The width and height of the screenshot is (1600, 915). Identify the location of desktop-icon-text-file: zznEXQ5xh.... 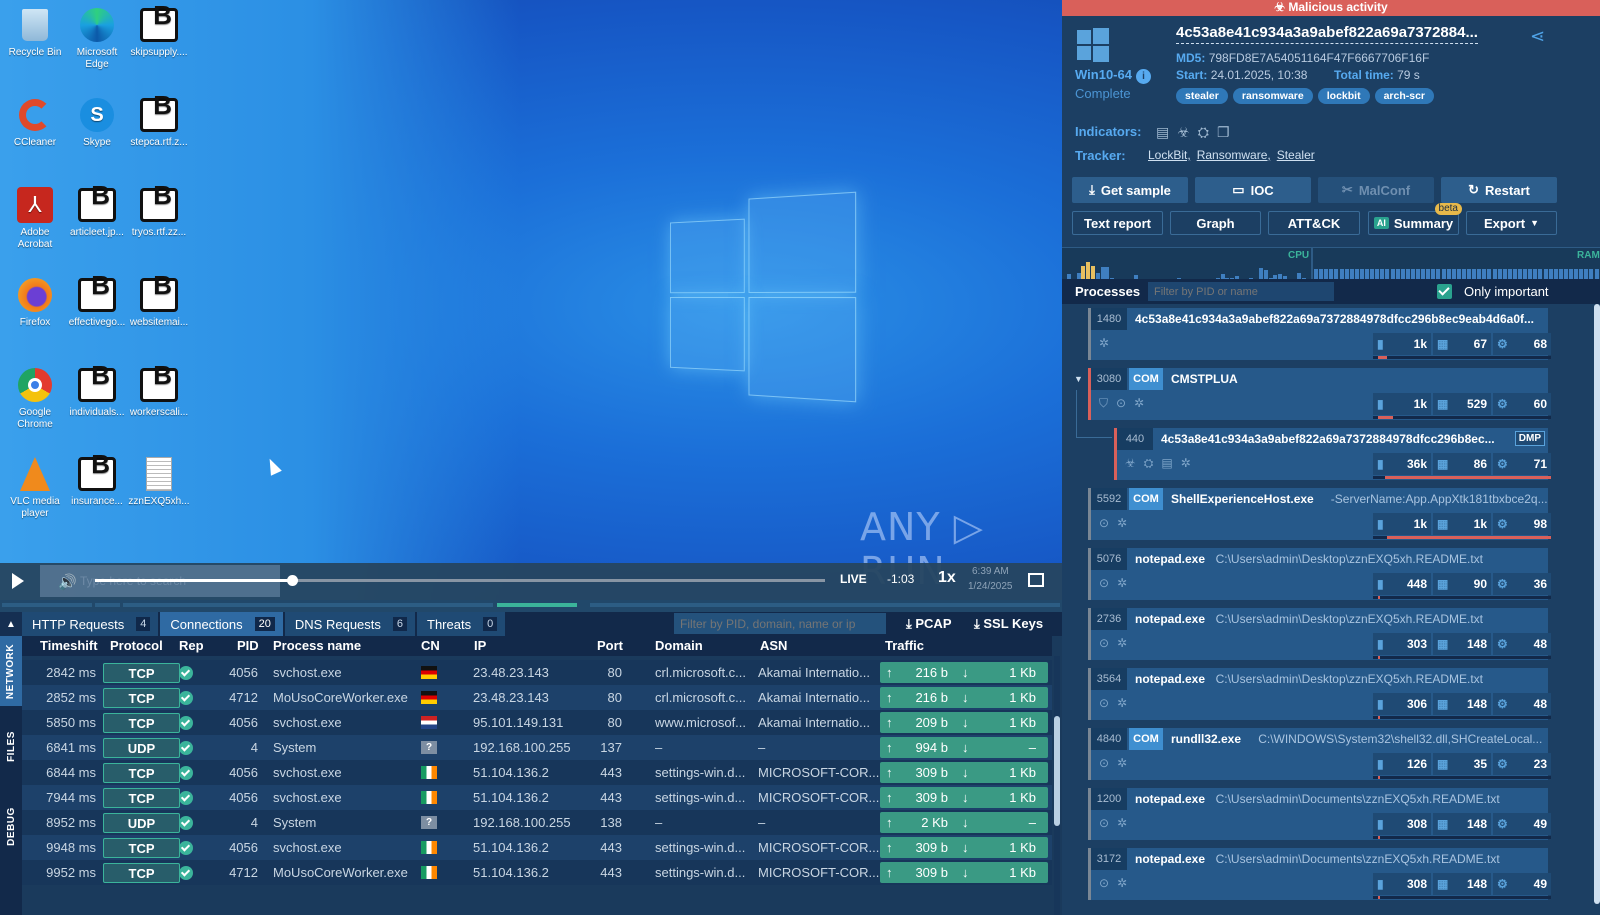
(159, 481).